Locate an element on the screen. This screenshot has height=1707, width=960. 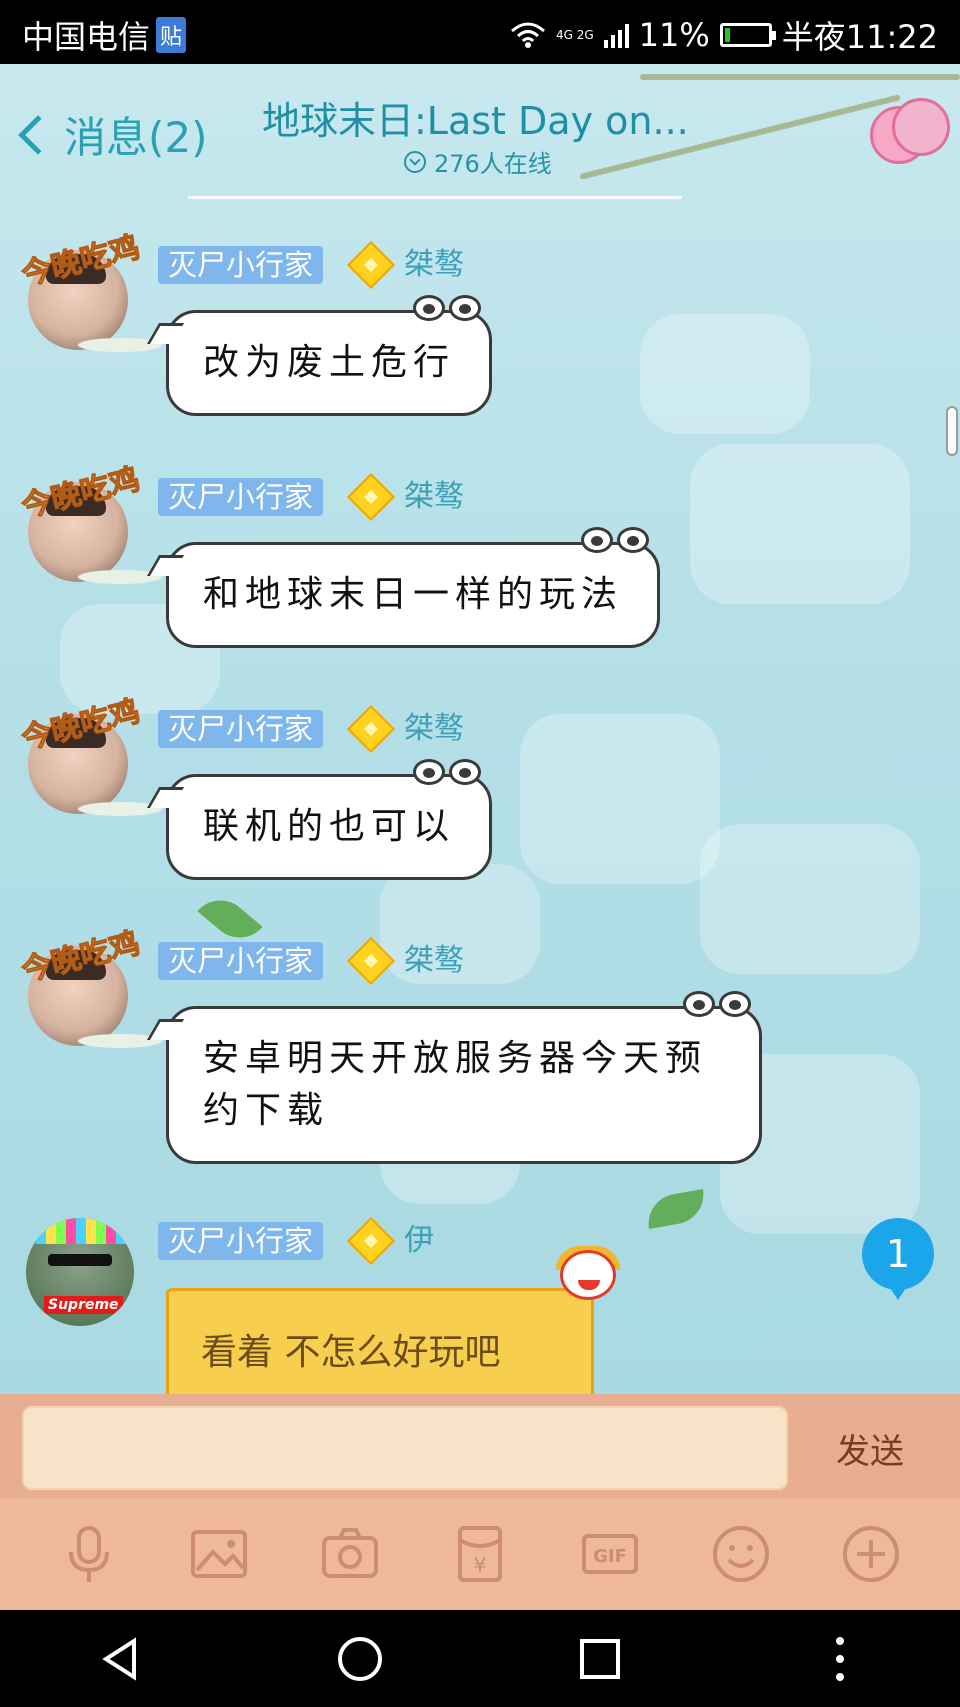
sunglasses-icon is located at coordinates (80, 1260).